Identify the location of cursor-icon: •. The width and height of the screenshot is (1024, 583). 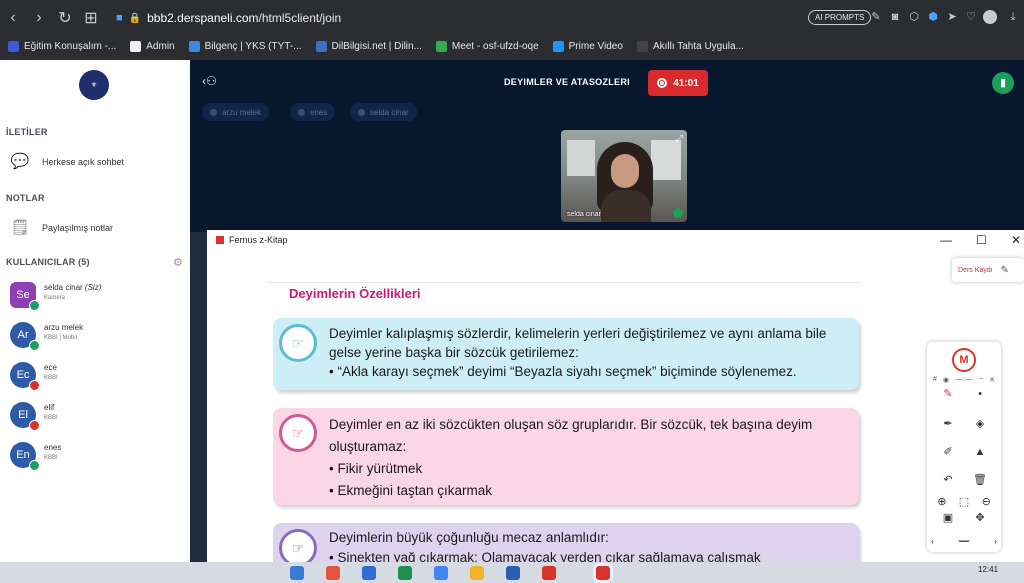
(980, 394).